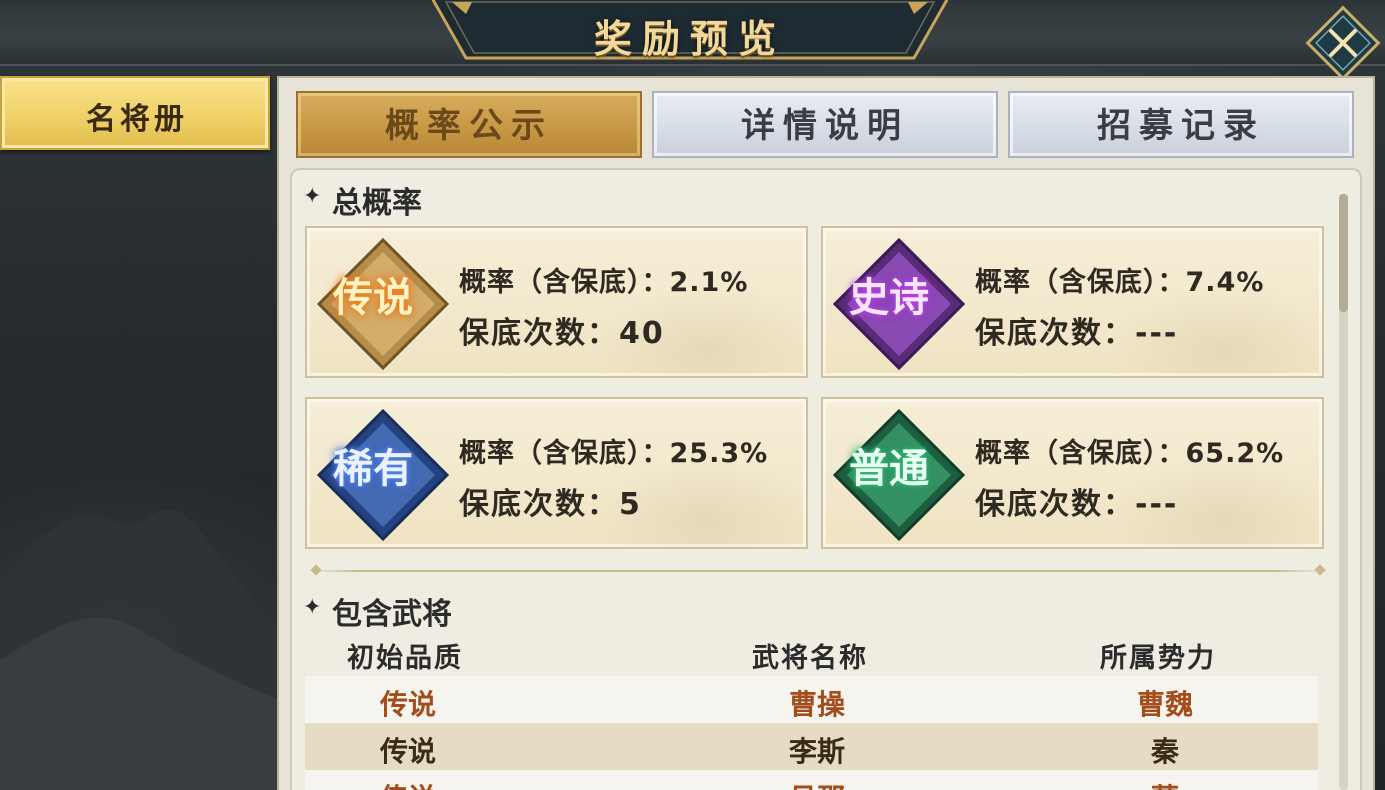  I want to click on badge-label-epic: 史诗, so click(889, 297).